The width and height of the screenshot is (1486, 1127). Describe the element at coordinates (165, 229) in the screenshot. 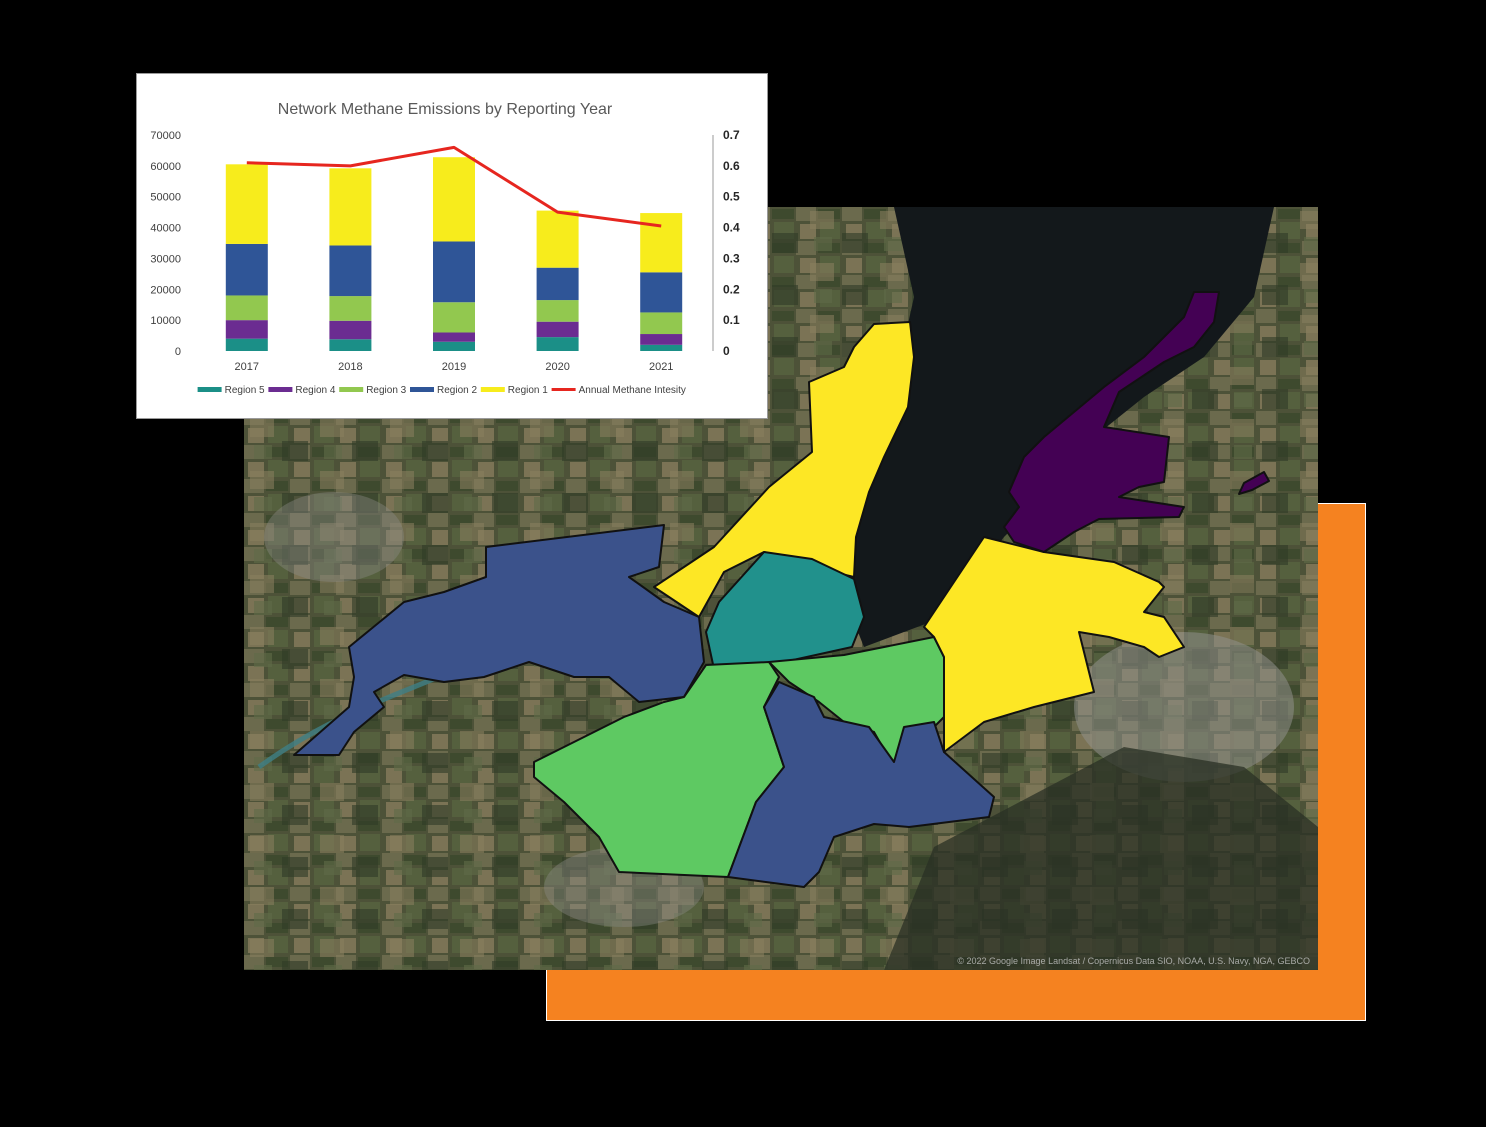

I see `y-tick-label: 40000` at that location.